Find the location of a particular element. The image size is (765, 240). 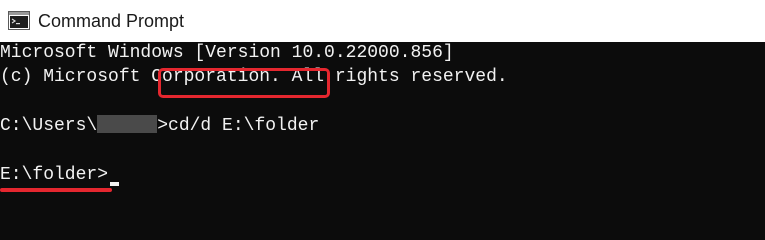

prompt-line-1: C:\Users\ >cd/d E:\folder is located at coordinates (159, 126).